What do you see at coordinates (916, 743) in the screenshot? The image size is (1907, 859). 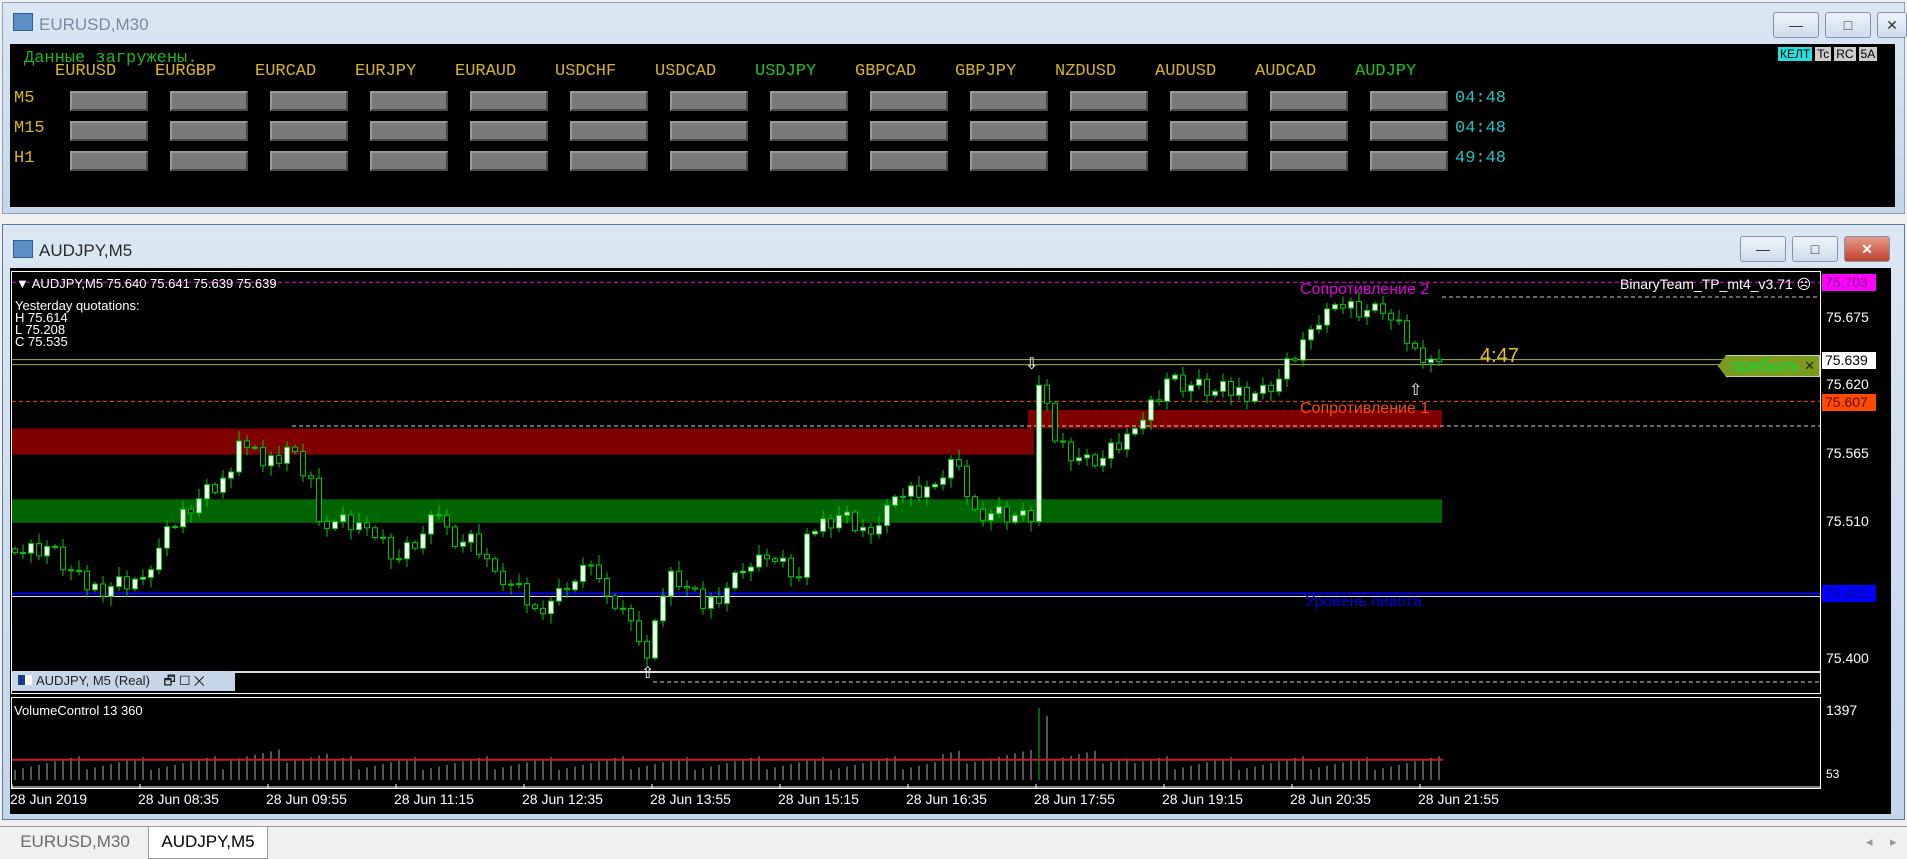 I see `volume-chart` at bounding box center [916, 743].